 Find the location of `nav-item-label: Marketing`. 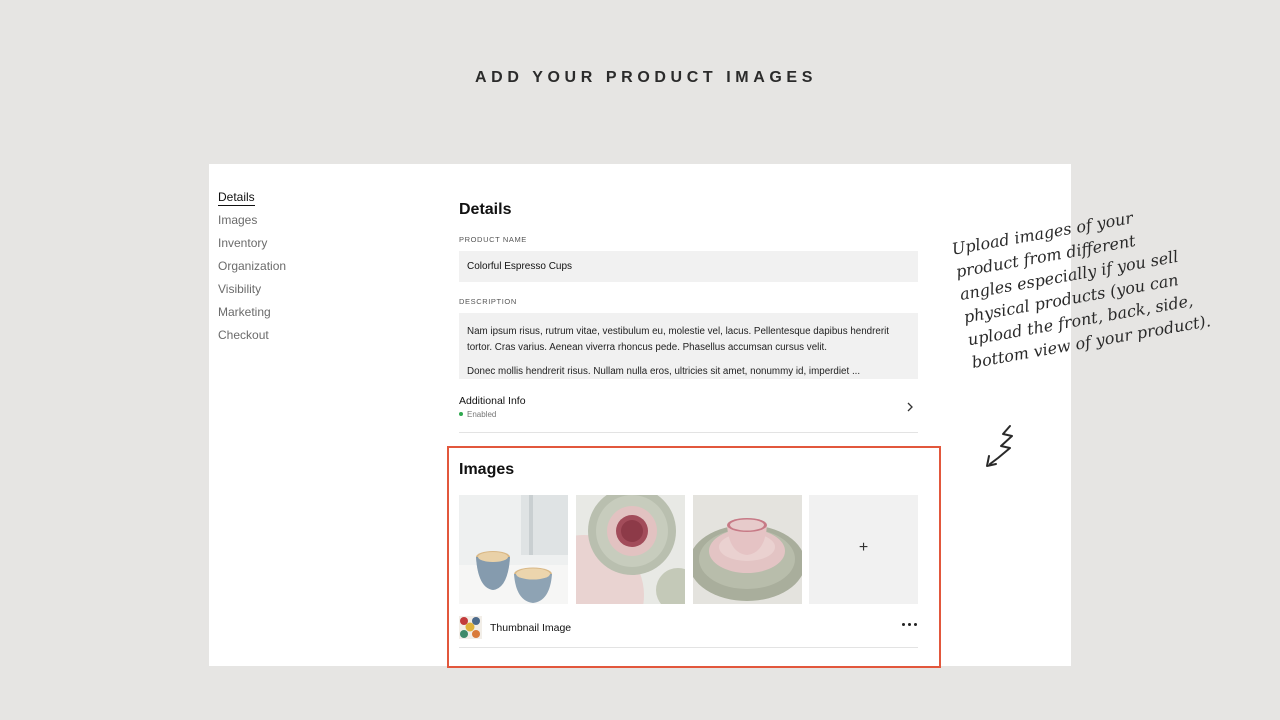

nav-item-label: Marketing is located at coordinates (244, 312).